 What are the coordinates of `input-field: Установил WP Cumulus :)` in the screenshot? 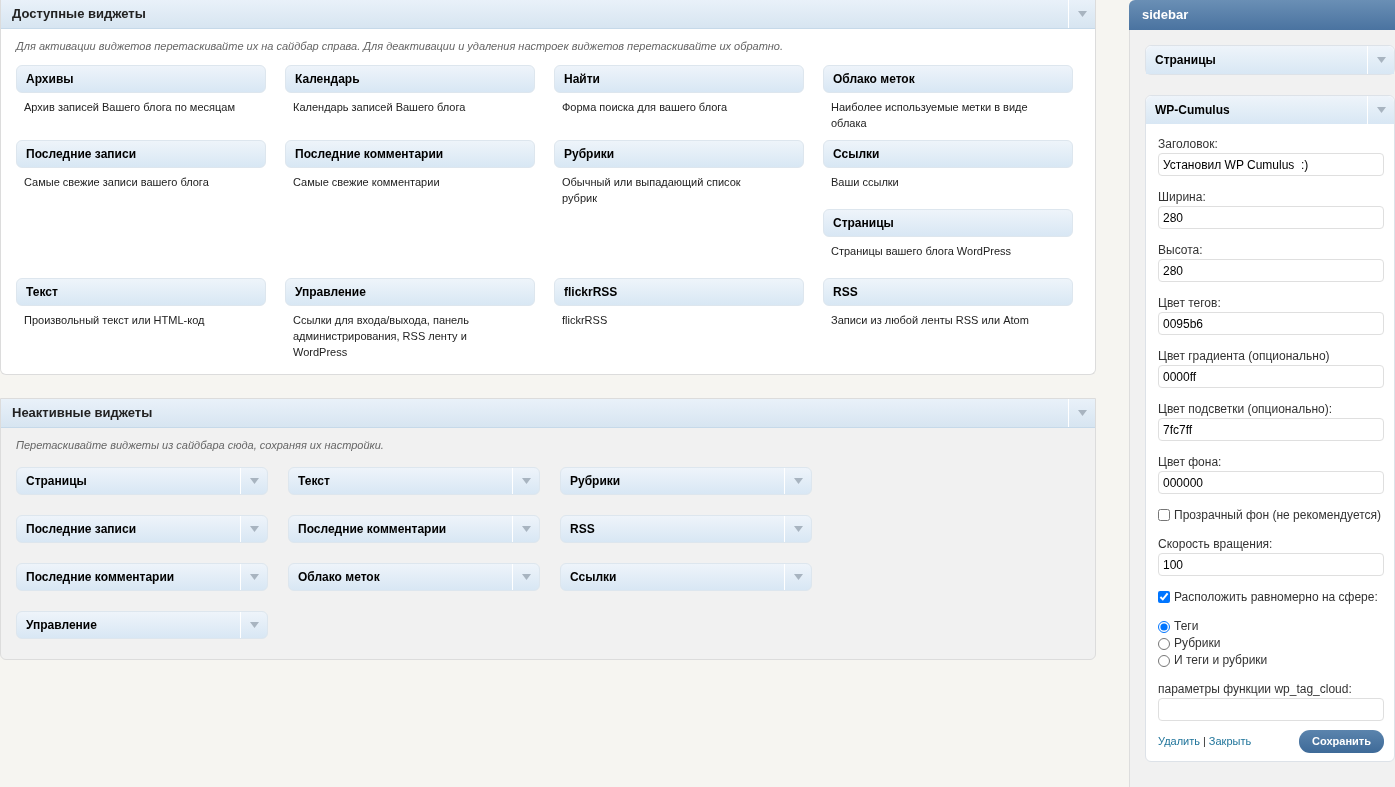 It's located at (1271, 164).